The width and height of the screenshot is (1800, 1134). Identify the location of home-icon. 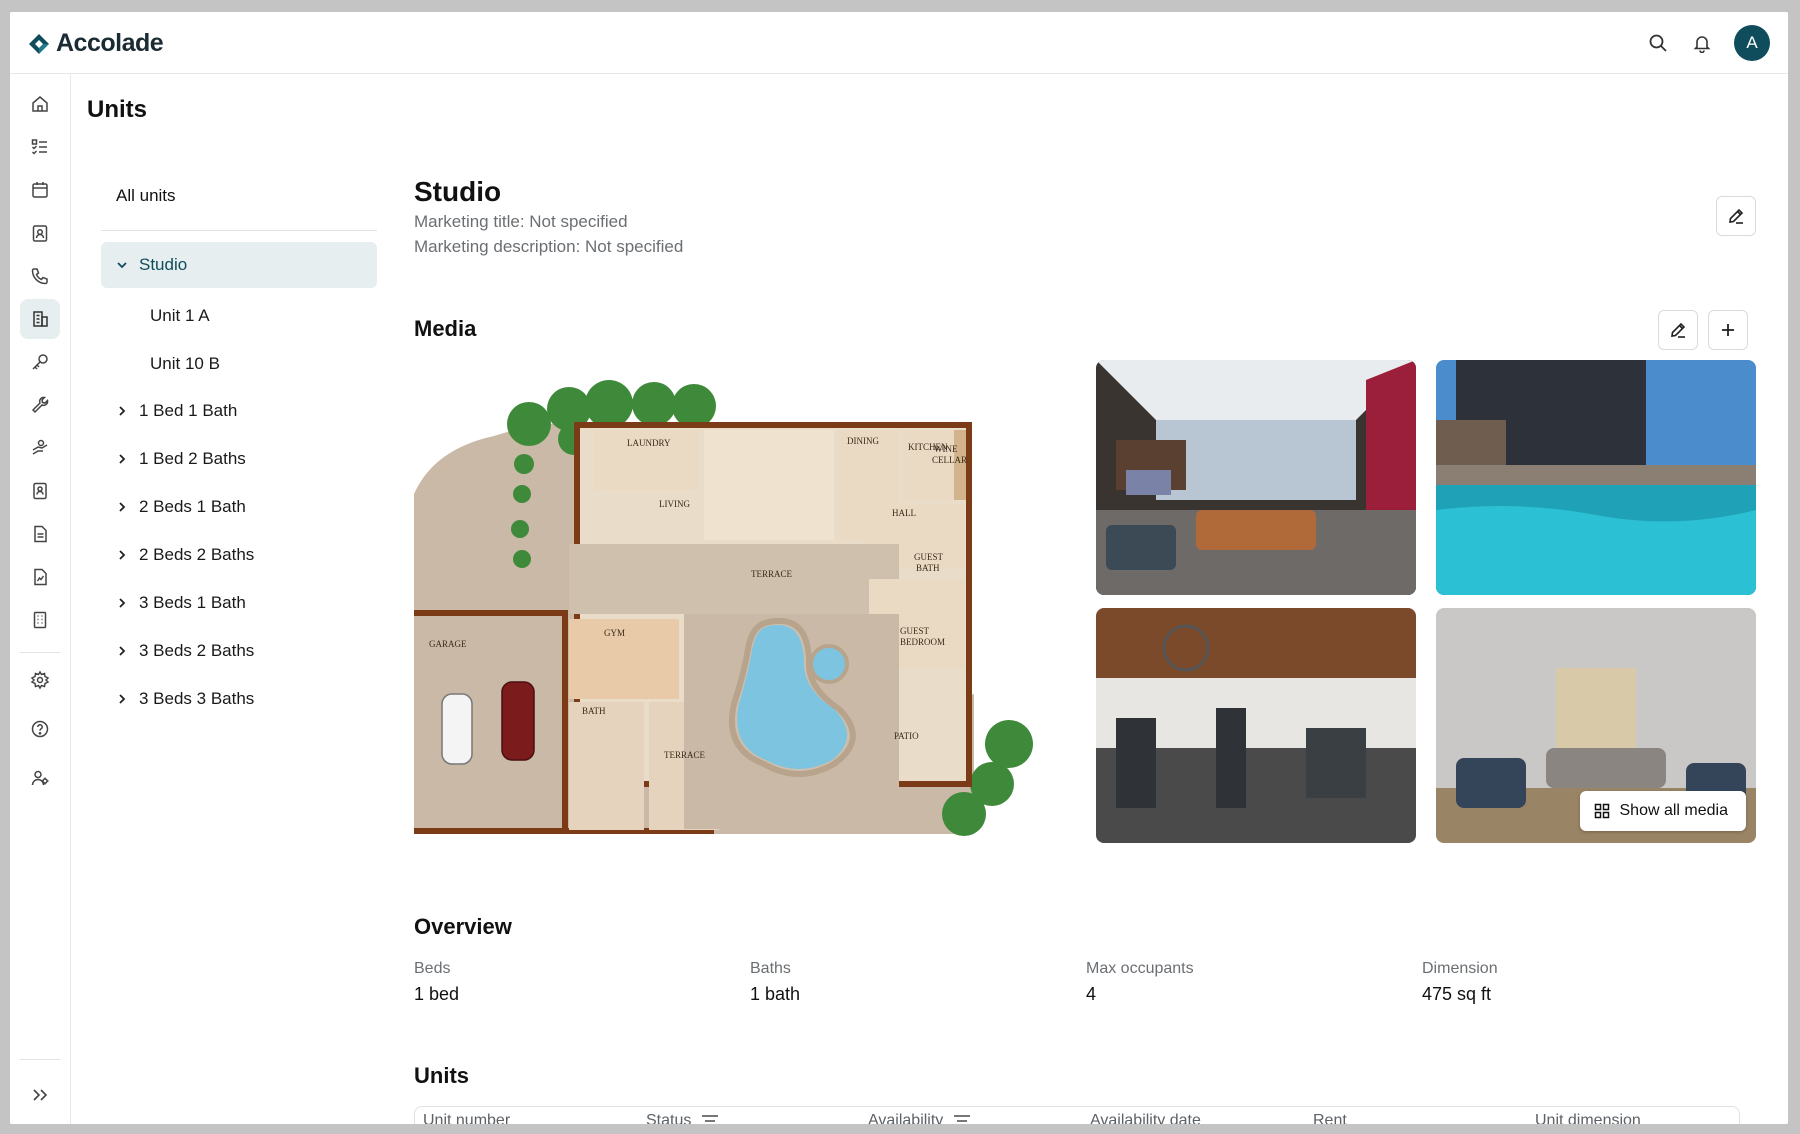
(40, 104).